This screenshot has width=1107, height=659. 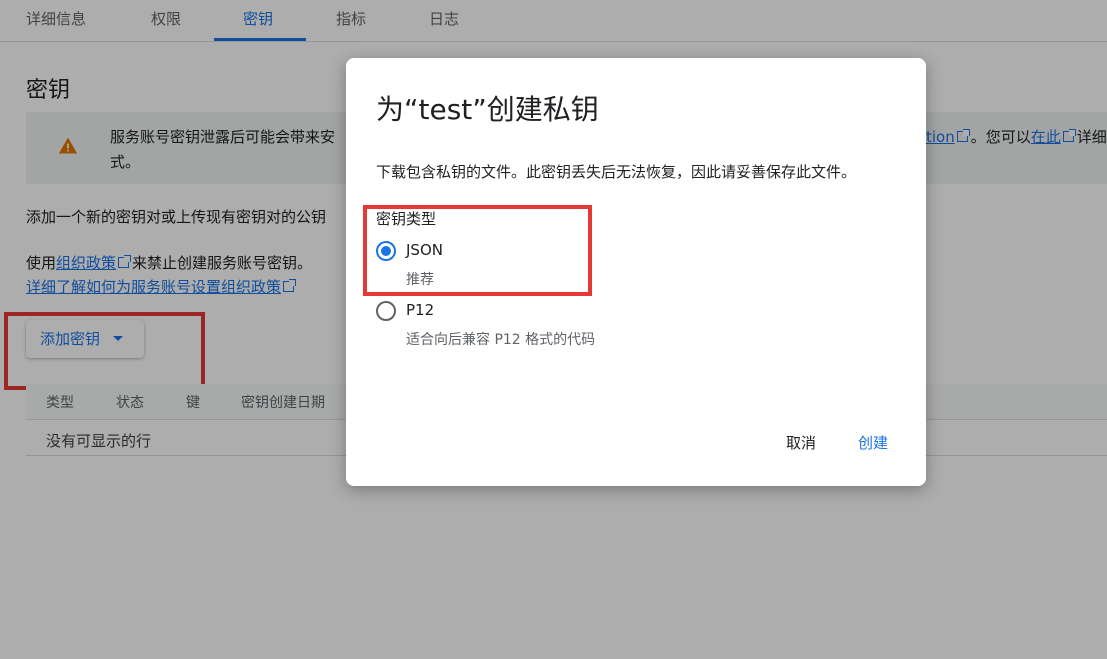 I want to click on create-button: 创建, so click(x=873, y=442).